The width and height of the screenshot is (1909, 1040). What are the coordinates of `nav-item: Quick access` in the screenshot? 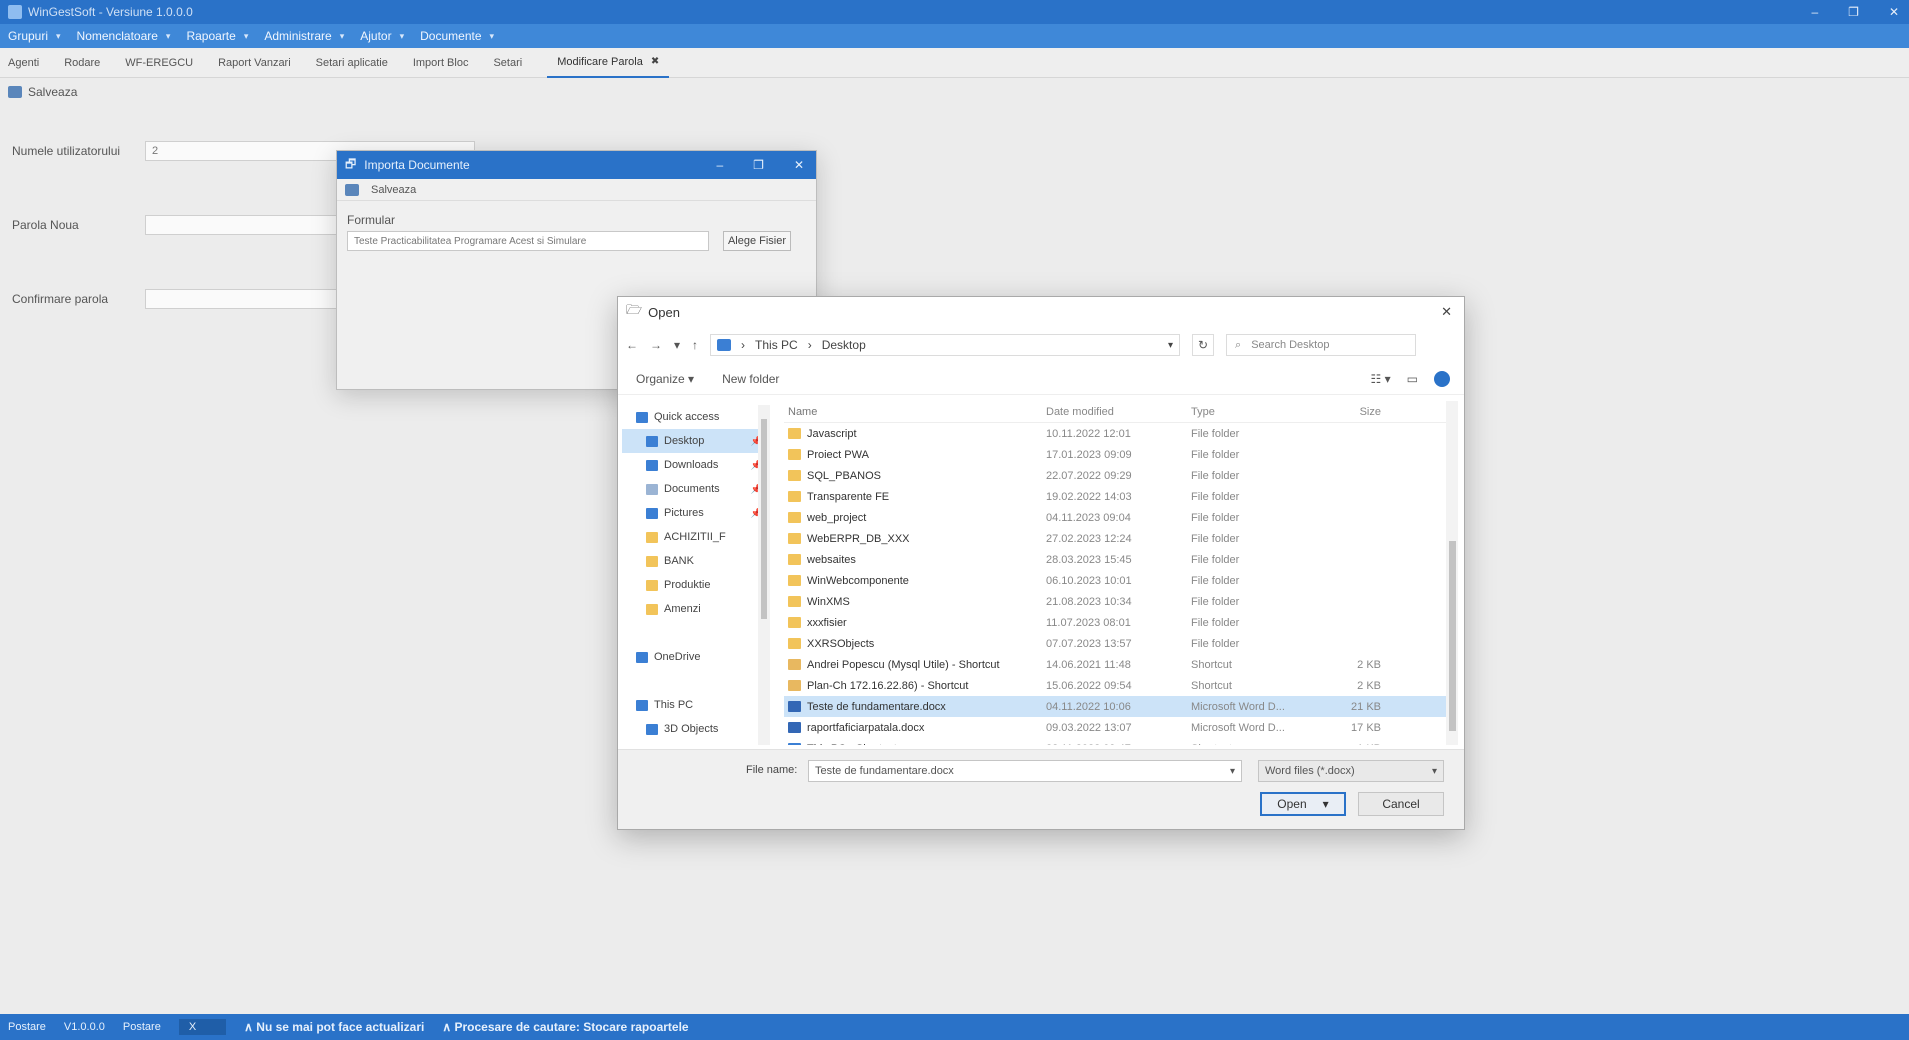 It's located at (696, 417).